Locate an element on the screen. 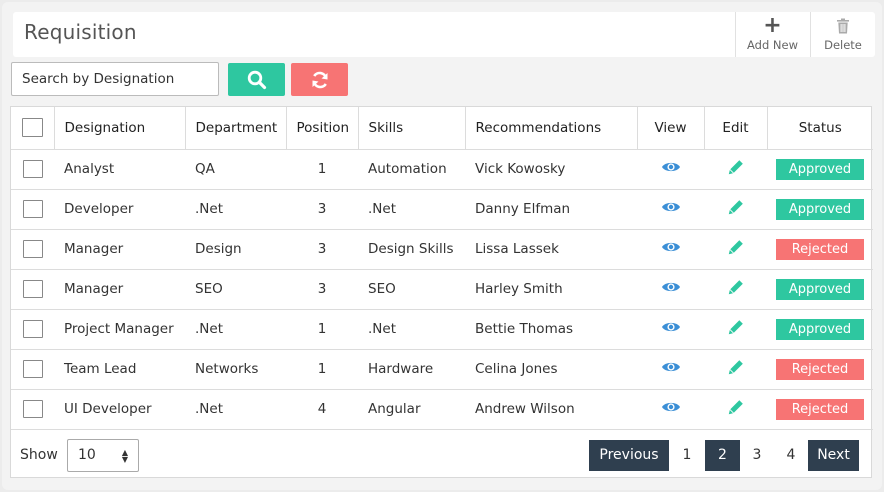 The image size is (884, 492). page-size-value: 10 is located at coordinates (87, 455).